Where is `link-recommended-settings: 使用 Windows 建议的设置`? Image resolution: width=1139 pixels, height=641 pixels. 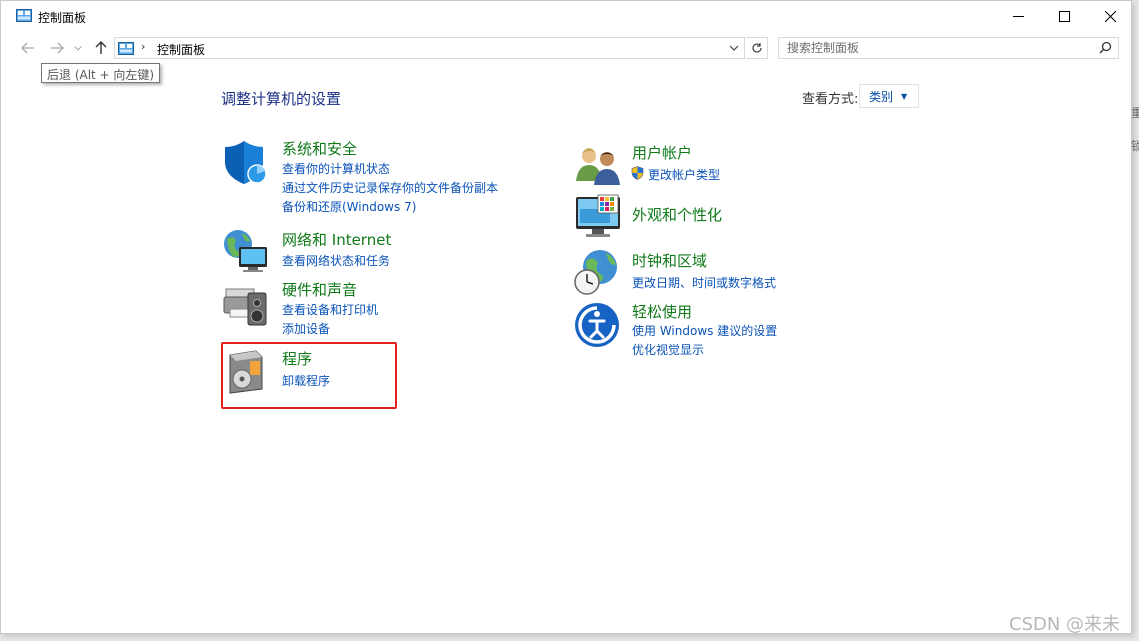 link-recommended-settings: 使用 Windows 建议的设置 is located at coordinates (704, 330).